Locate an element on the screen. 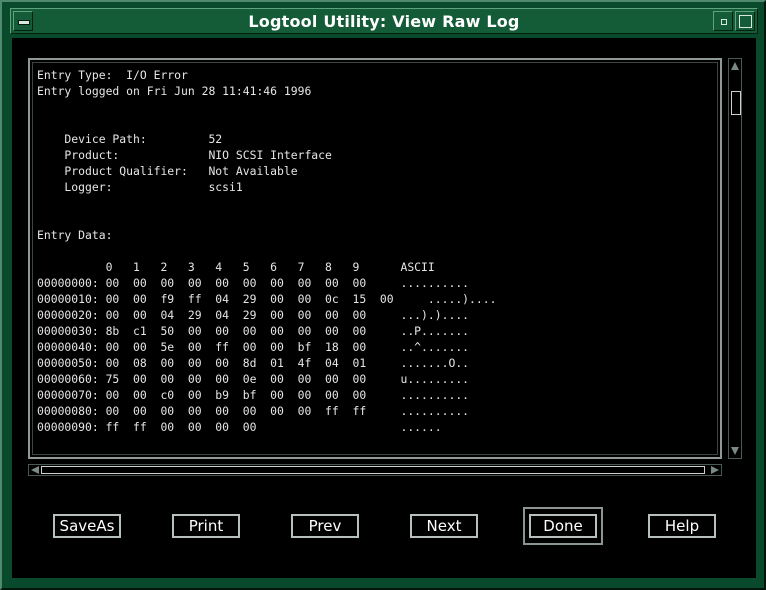 The image size is (766, 590). help-button: Help is located at coordinates (682, 526).